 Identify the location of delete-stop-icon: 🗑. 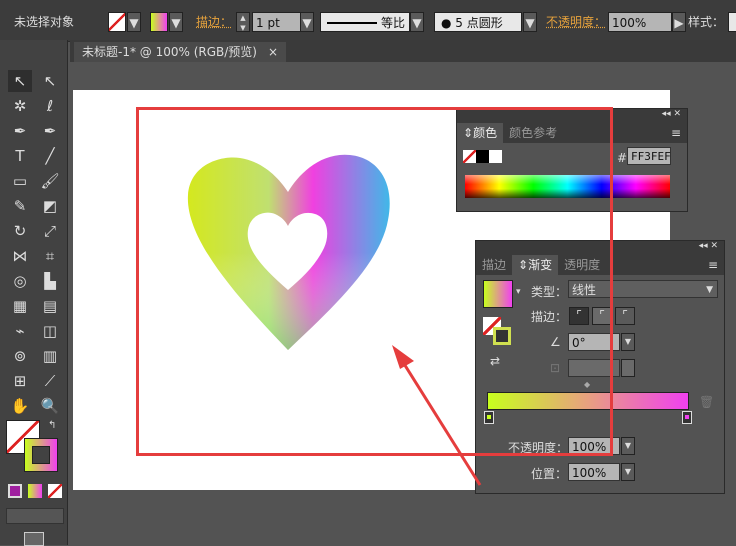
(706, 402).